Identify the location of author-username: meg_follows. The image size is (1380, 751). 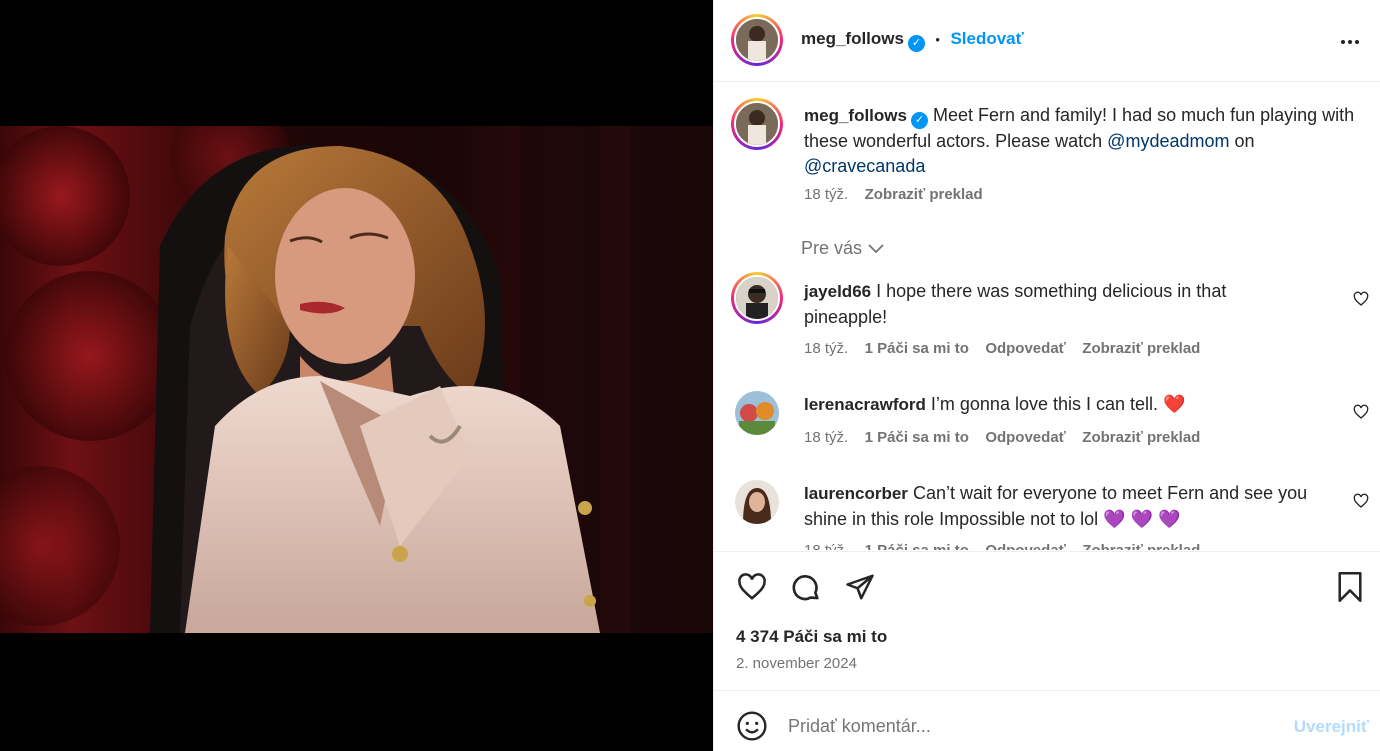
(852, 38).